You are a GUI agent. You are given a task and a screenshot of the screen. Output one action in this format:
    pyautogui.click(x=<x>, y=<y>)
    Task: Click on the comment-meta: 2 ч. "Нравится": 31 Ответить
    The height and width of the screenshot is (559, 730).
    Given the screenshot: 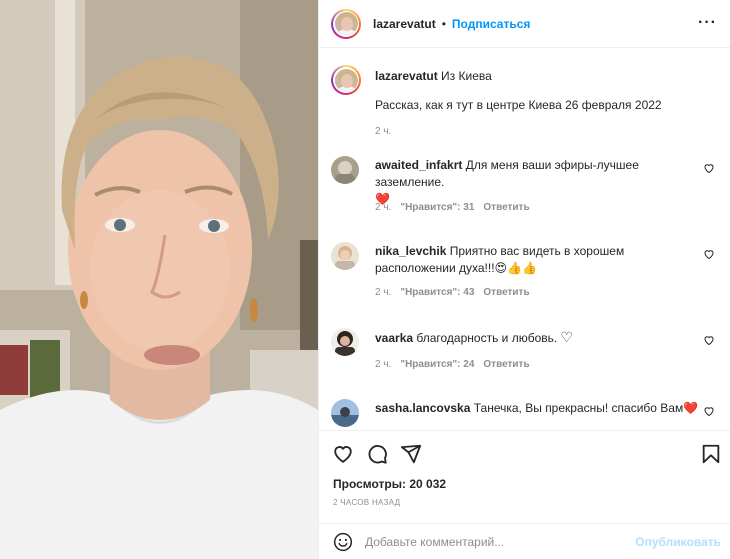 What is the action you would take?
    pyautogui.click(x=452, y=207)
    